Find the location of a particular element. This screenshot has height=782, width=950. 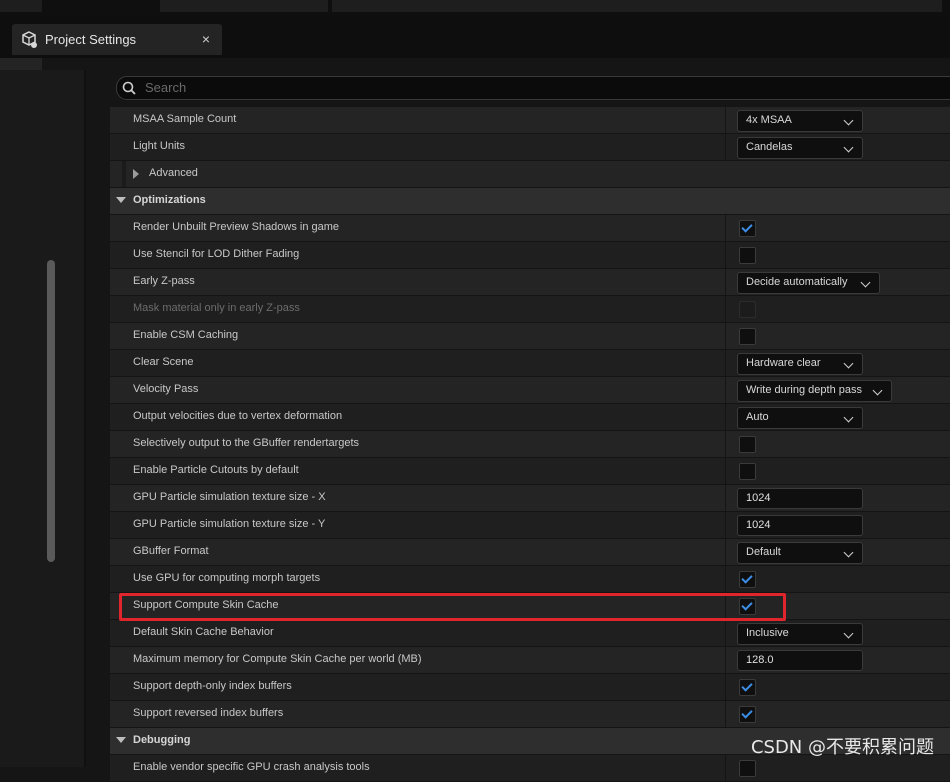

setting-row: Render Unbuilt Preview Shadows in game is located at coordinates (530, 228).